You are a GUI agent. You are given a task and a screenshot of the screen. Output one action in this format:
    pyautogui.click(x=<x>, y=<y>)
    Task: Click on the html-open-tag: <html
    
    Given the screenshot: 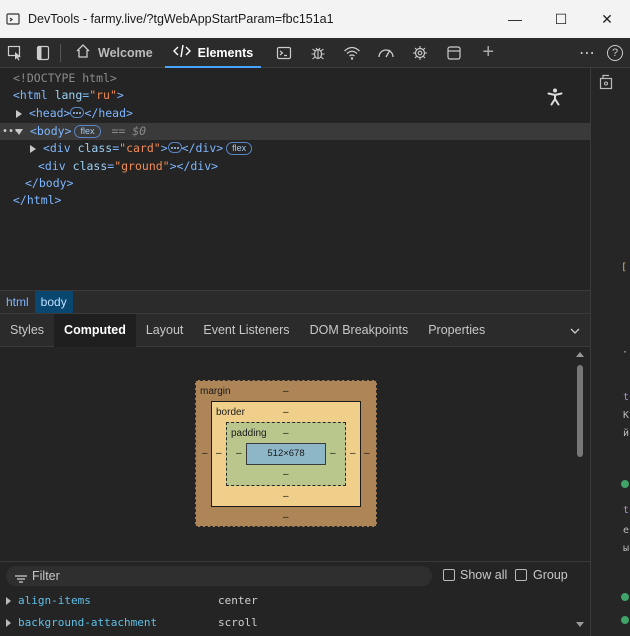 What is the action you would take?
    pyautogui.click(x=30, y=95)
    